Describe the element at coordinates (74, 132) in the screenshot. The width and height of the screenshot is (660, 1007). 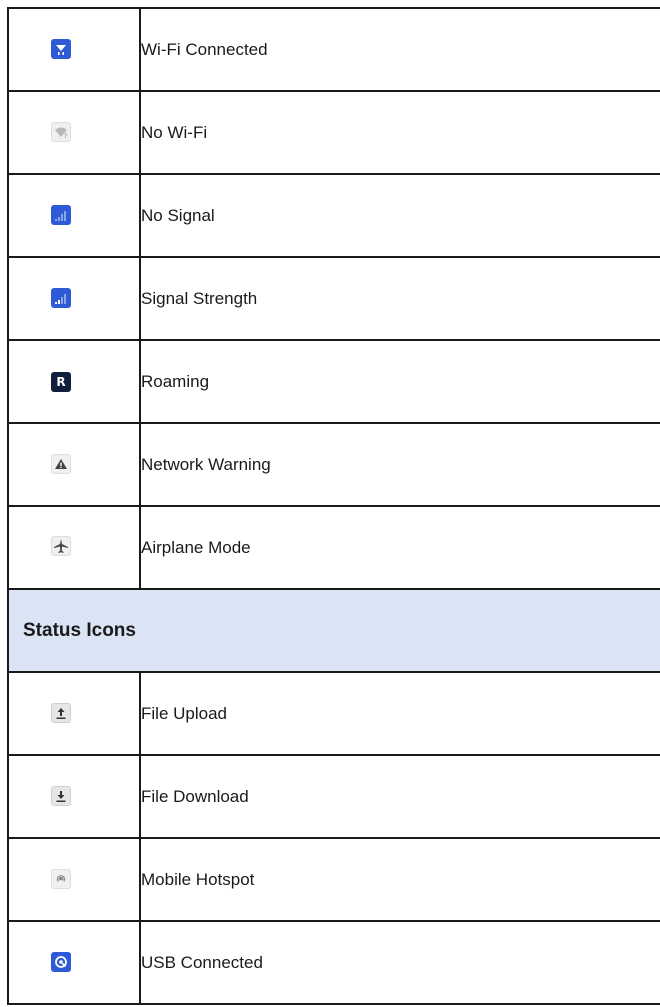
I see `icon-cell: ?` at that location.